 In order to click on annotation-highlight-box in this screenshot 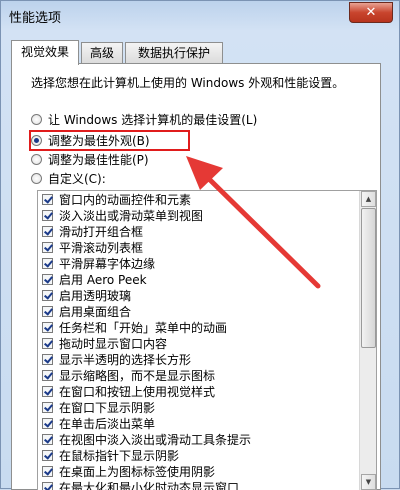, I will do `click(109, 140)`.